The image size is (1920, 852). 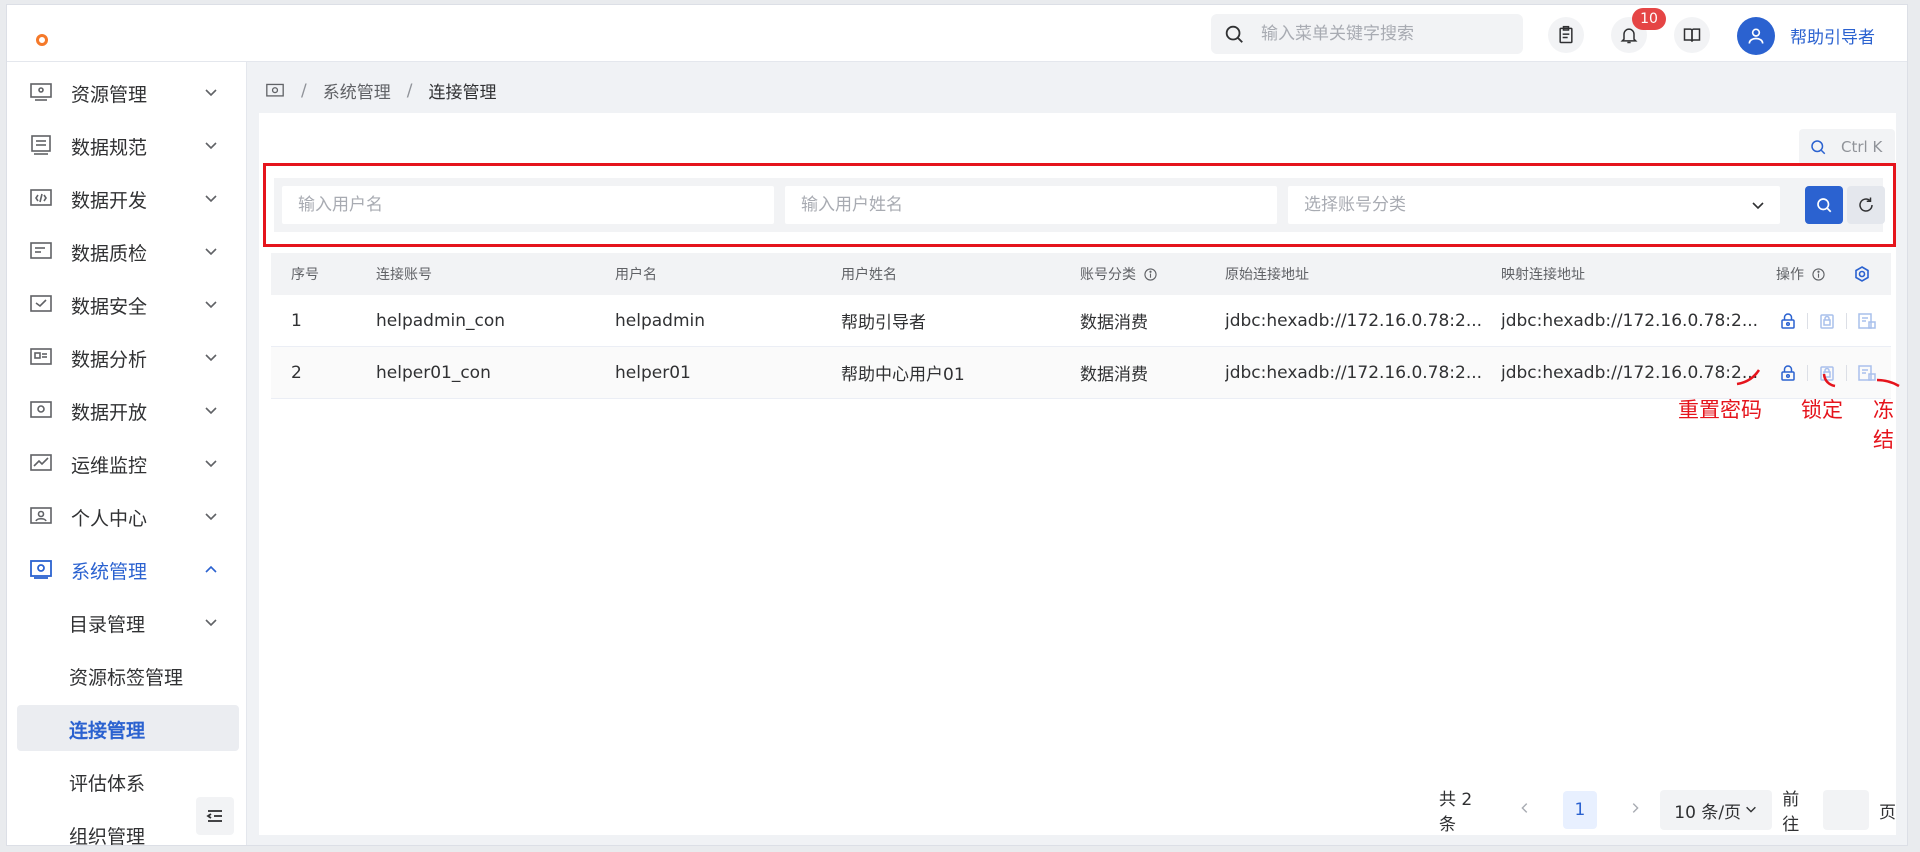 I want to click on system-icon, so click(x=41, y=569).